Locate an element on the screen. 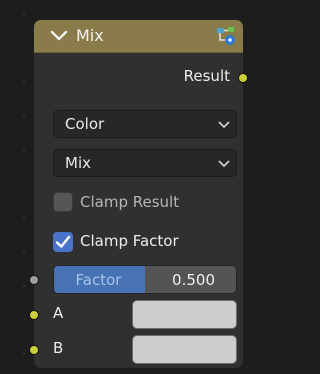  clamp-factor-label: Clamp Factor is located at coordinates (129, 241).